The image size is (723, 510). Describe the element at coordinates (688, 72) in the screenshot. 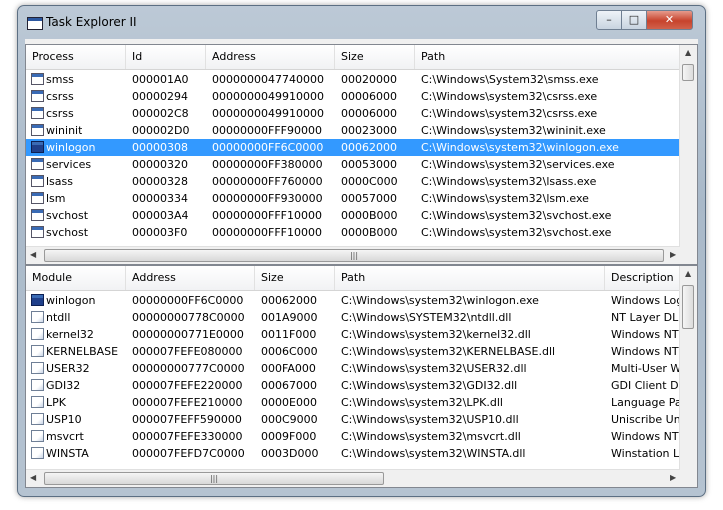

I see `process-list-vertical-thumb` at that location.